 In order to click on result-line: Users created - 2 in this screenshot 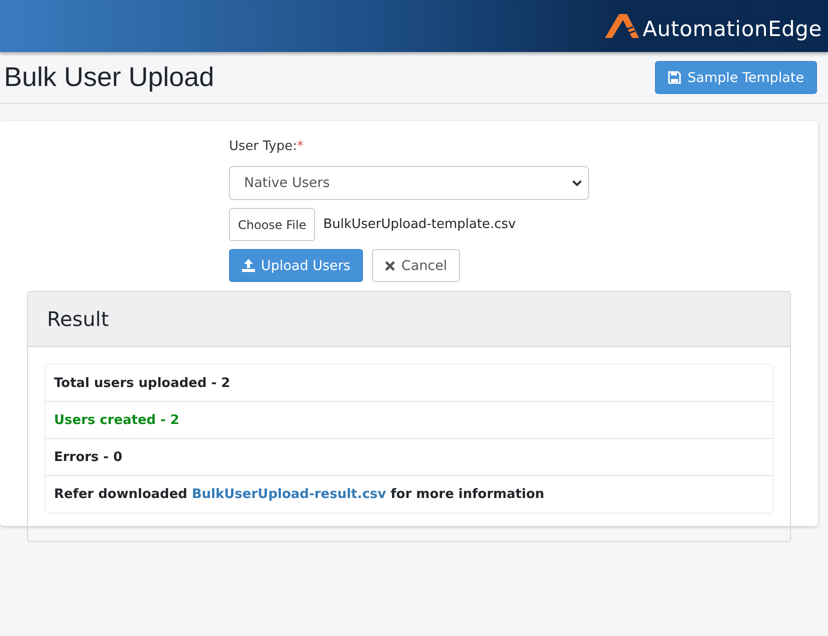, I will do `click(117, 420)`.